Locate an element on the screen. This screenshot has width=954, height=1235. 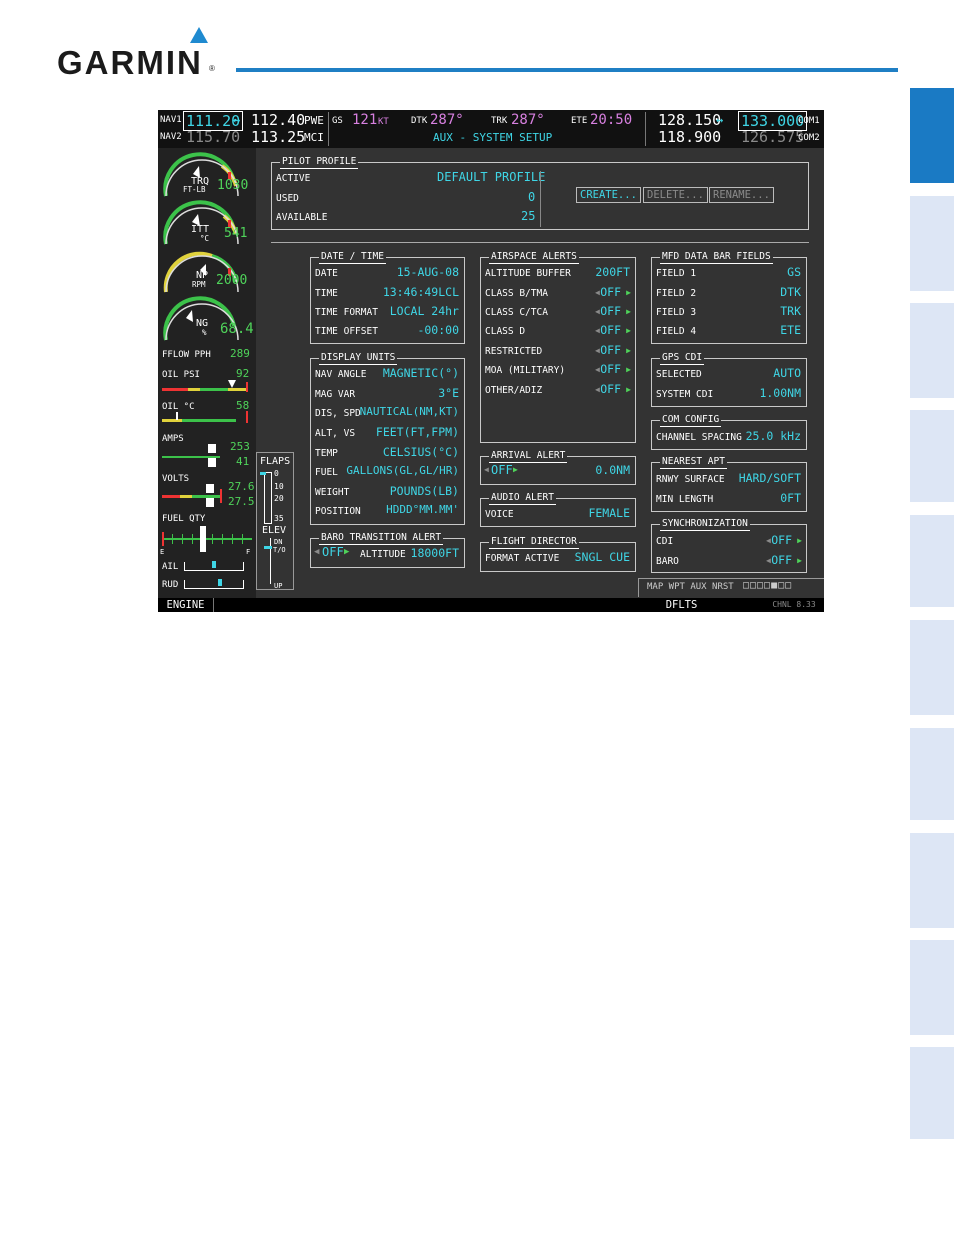
class-b-right-arrow-icon: ▶ is located at coordinates (628, 292).